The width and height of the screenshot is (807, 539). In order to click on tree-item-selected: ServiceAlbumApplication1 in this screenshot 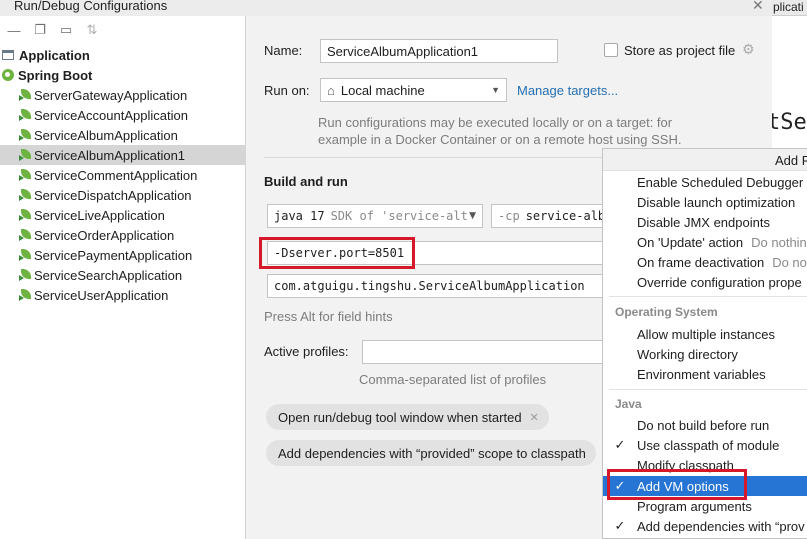, I will do `click(123, 155)`.